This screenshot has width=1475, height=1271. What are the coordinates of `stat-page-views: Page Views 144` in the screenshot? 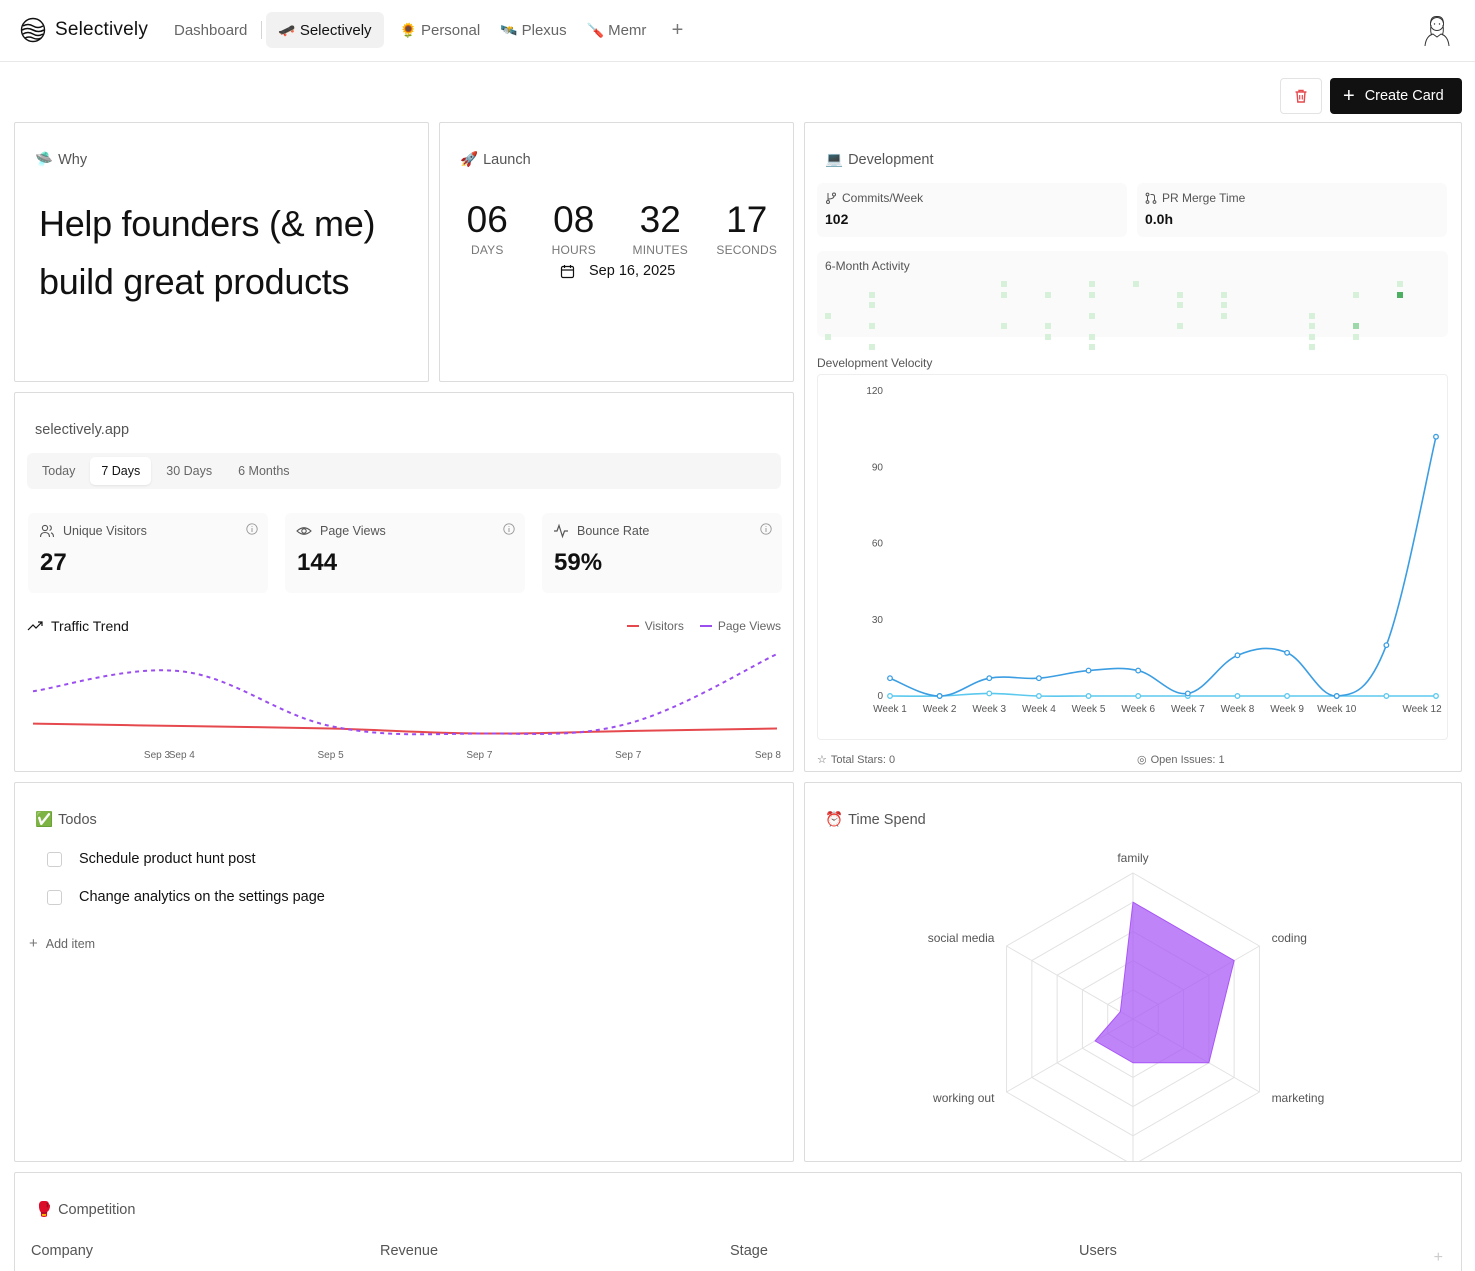 It's located at (405, 553).